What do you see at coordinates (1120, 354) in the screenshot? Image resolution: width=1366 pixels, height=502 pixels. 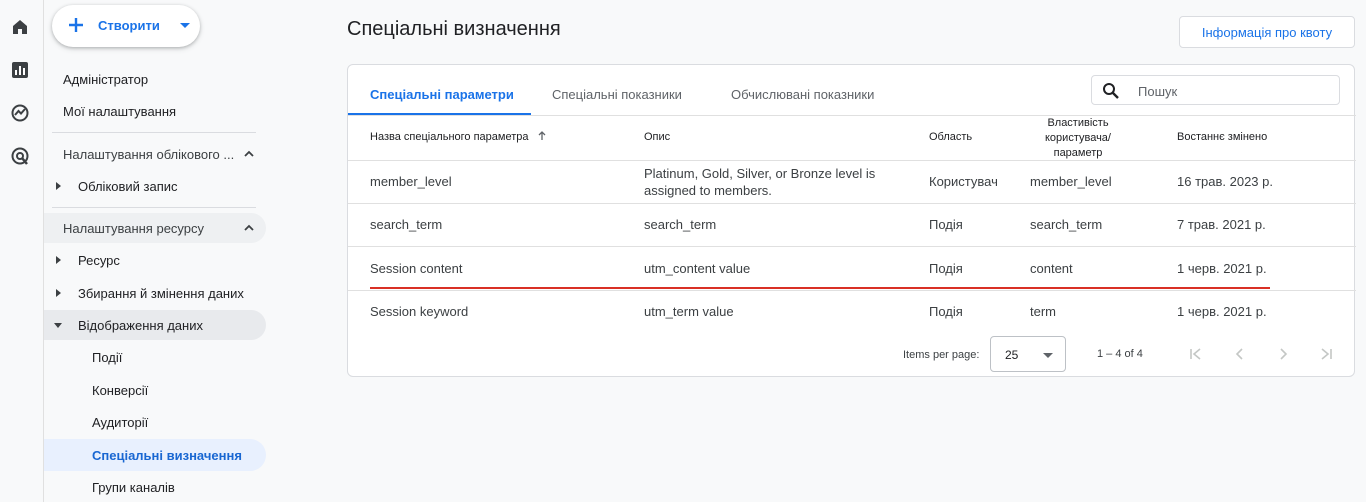 I see `pagination-range: 1 – 4 of 4` at bounding box center [1120, 354].